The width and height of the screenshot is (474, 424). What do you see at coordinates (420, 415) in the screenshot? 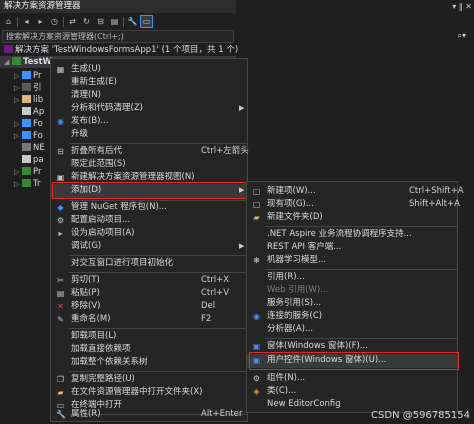
I see `watermark: CSDN @596785154` at bounding box center [420, 415].